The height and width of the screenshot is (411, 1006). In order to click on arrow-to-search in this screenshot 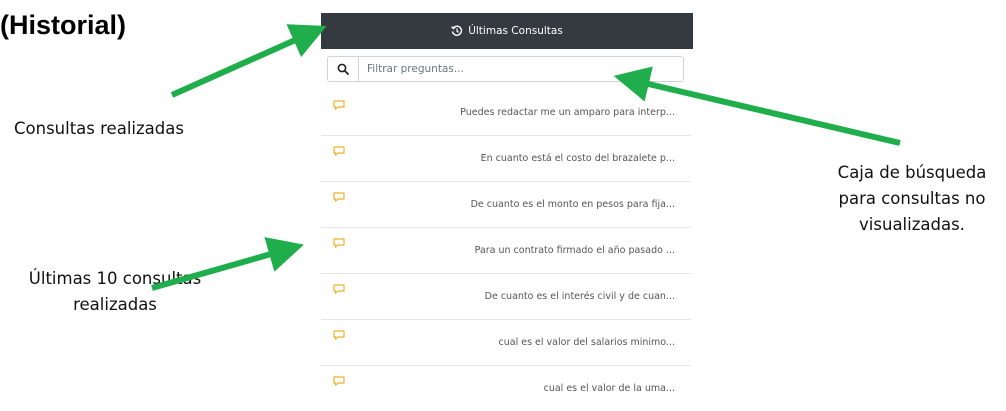, I will do `click(757, 106)`.